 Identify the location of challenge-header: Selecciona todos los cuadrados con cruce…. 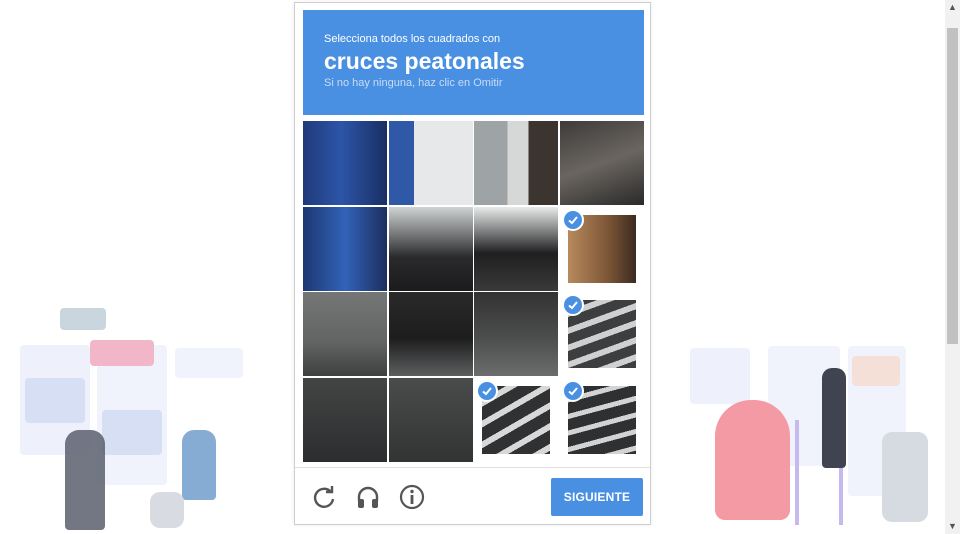
(473, 62).